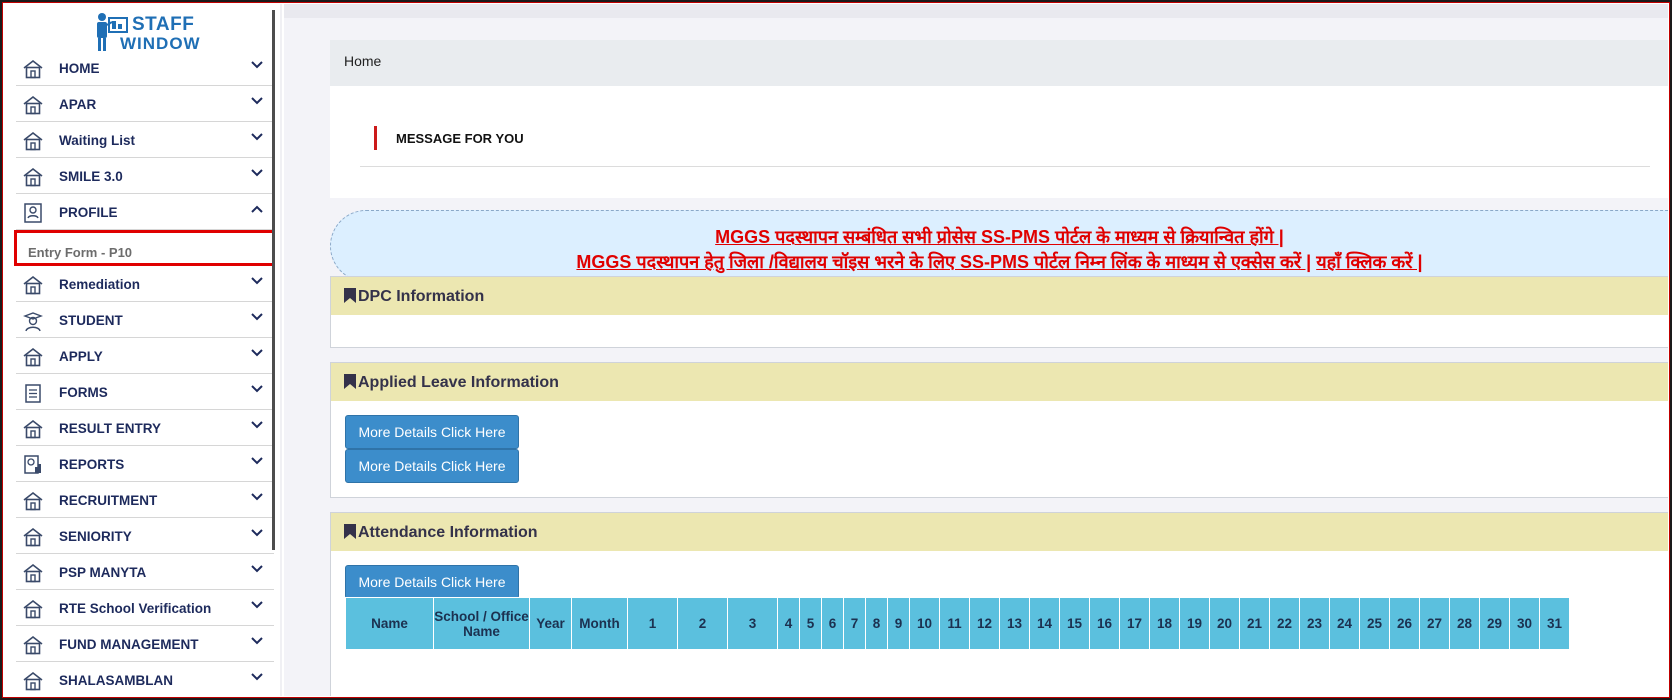 Image resolution: width=1672 pixels, height=700 pixels. What do you see at coordinates (389, 623) in the screenshot?
I see `attendance-column-header: Name` at bounding box center [389, 623].